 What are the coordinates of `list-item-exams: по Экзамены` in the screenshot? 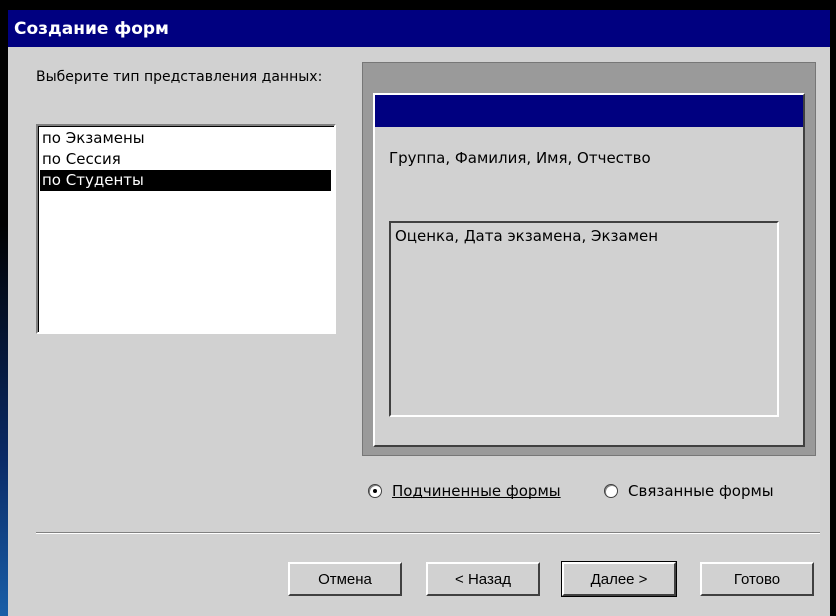 It's located at (185, 138).